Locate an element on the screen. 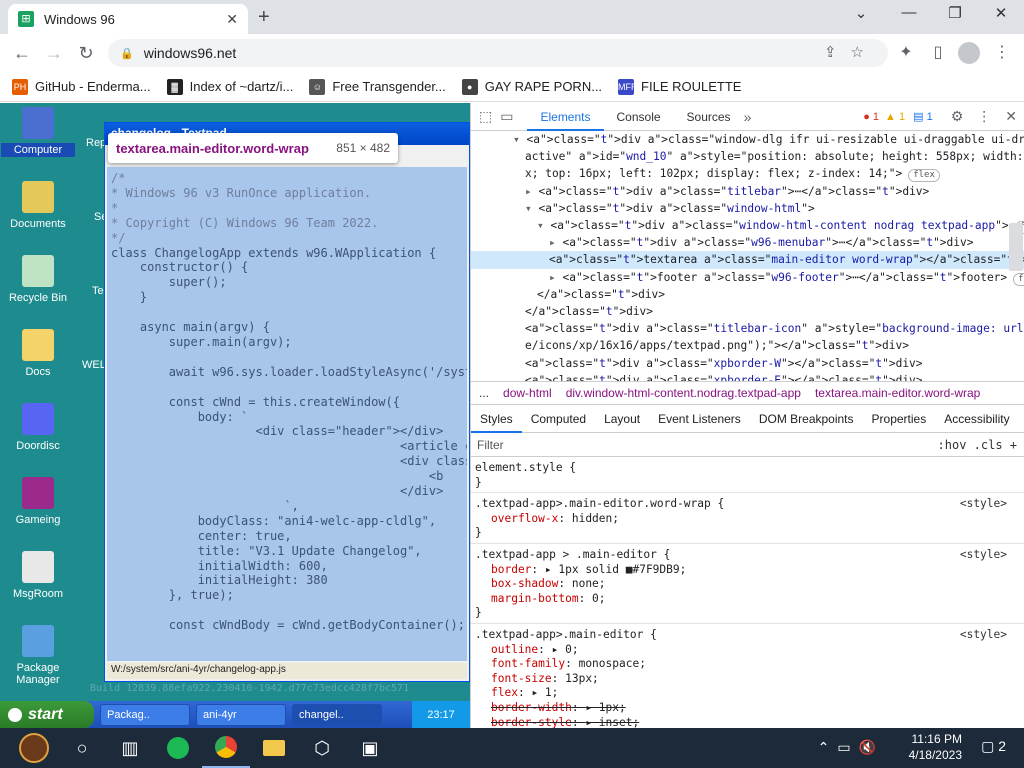 Image resolution: width=1024 pixels, height=768 pixels. device-toolbar-icon: ▭ is located at coordinates (506, 116).